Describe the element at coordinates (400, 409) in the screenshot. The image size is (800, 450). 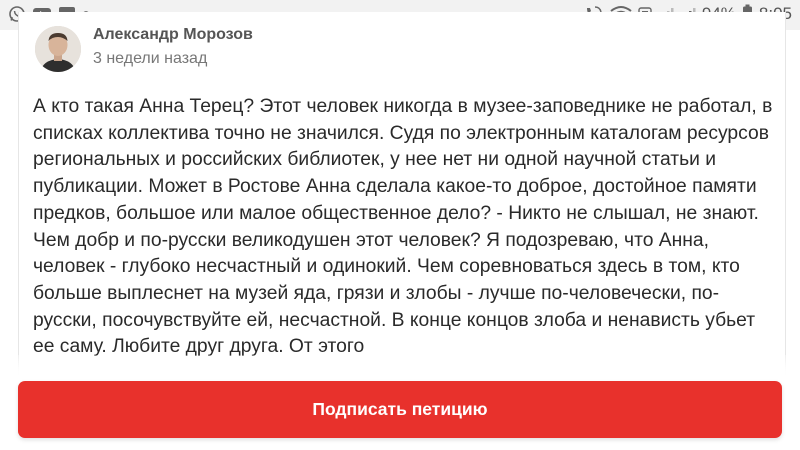
I see `sign-petition-button: Подписать петицию` at that location.